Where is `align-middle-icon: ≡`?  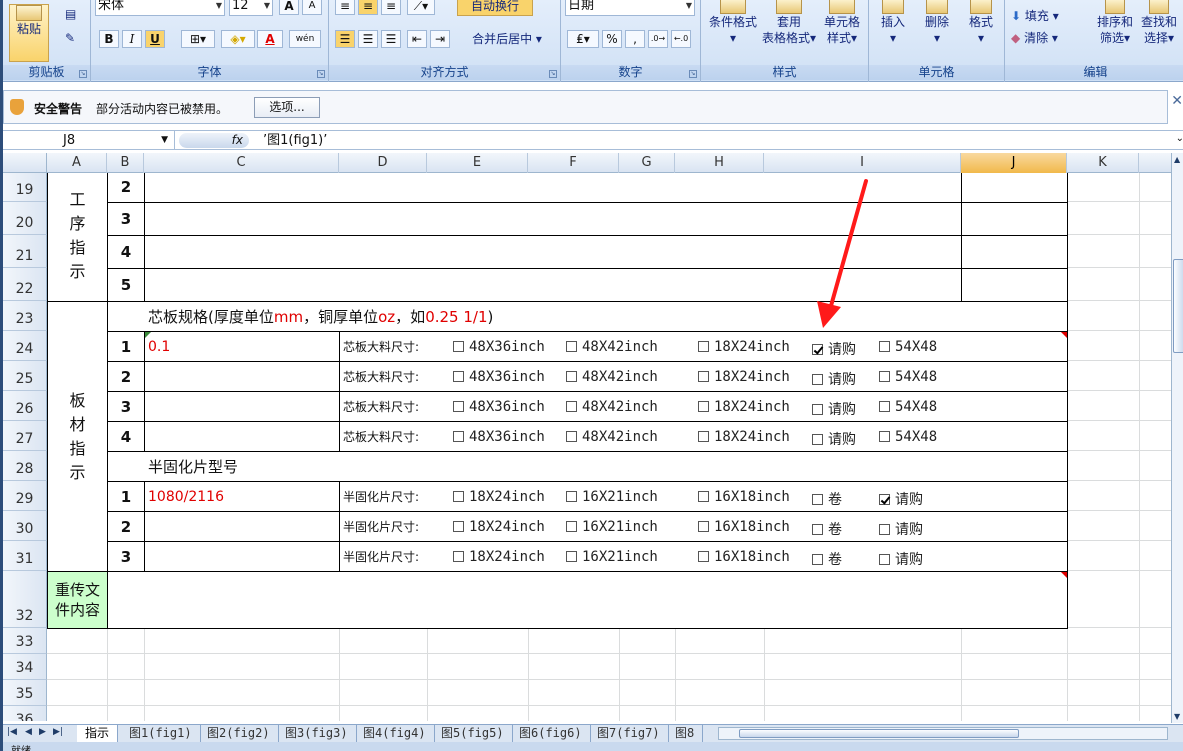
align-middle-icon: ≡ is located at coordinates (368, 7).